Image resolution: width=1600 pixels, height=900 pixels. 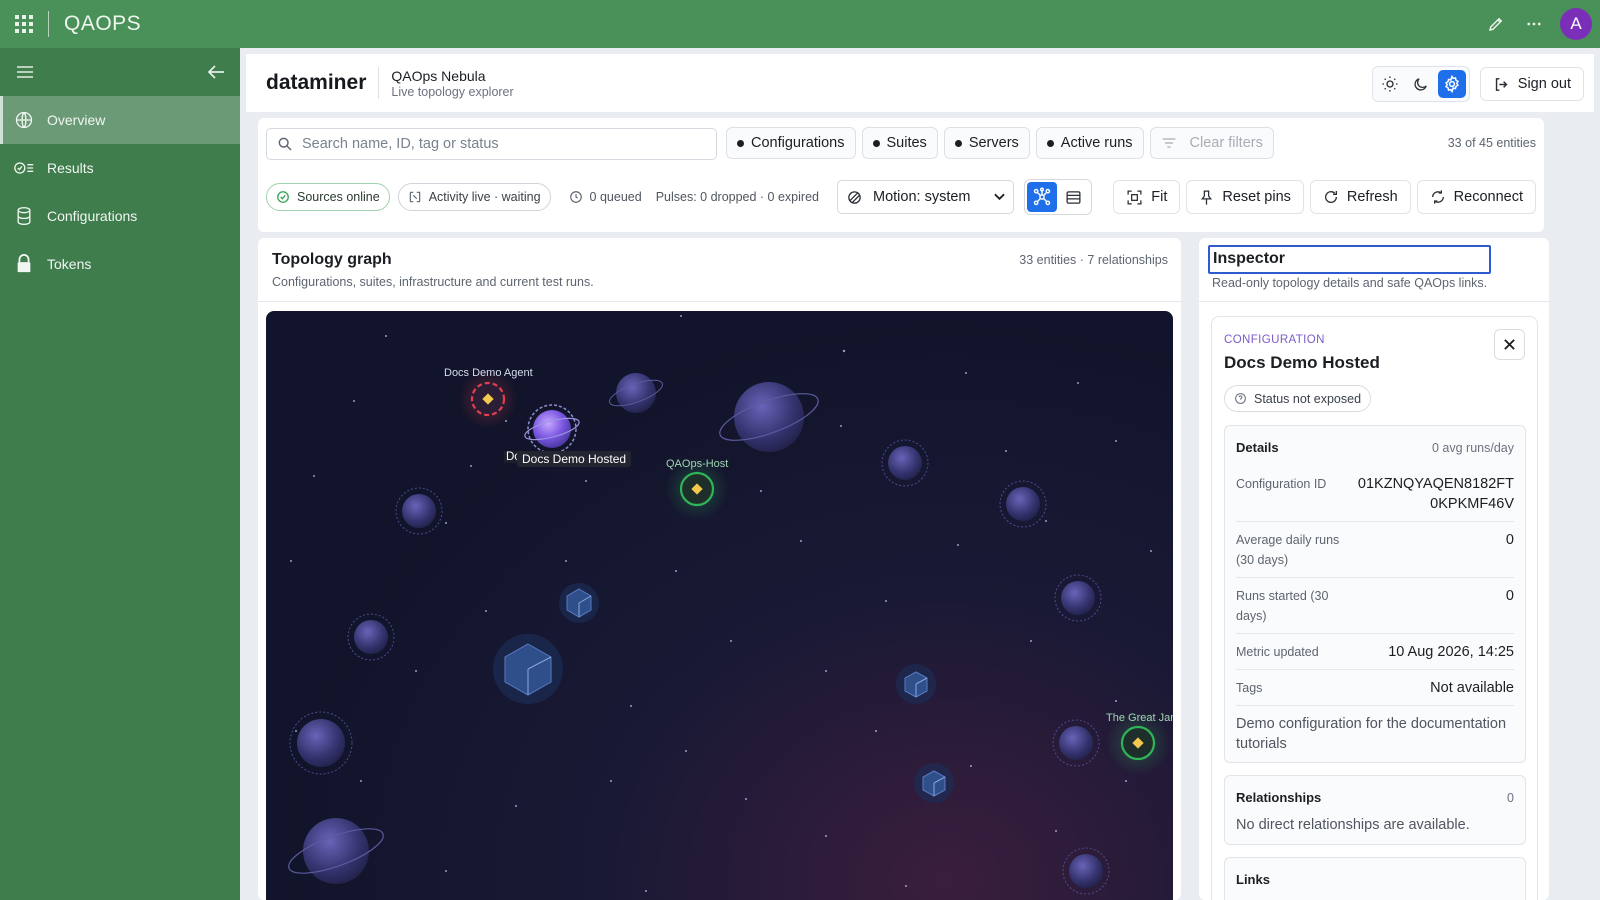 I want to click on more-options-icon, so click(x=1534, y=24).